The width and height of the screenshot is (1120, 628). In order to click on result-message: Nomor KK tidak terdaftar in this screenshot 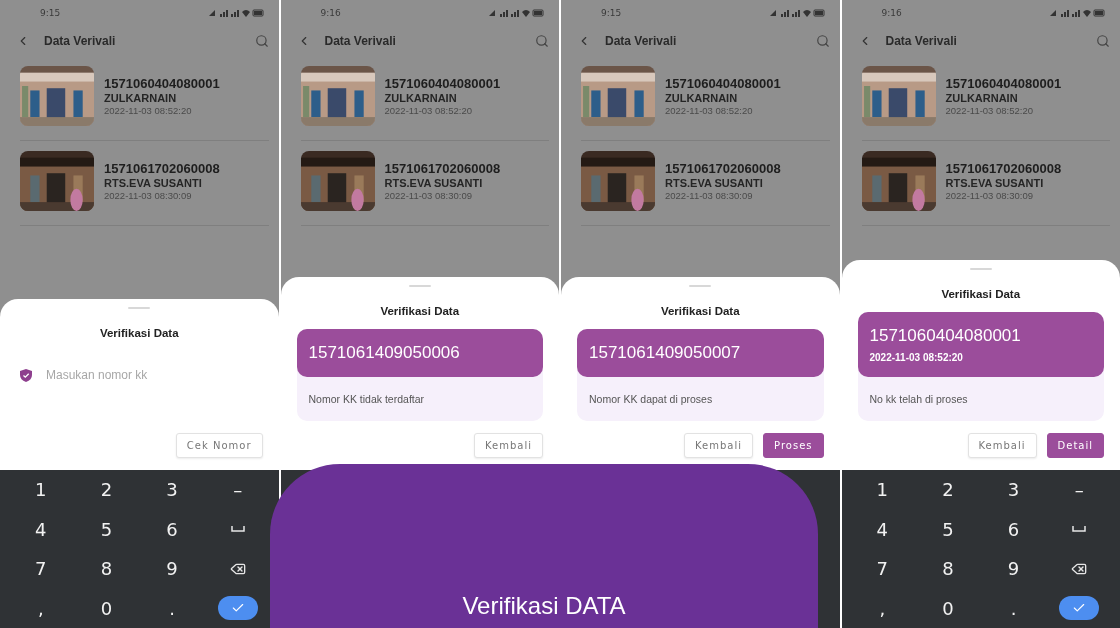, I will do `click(366, 399)`.